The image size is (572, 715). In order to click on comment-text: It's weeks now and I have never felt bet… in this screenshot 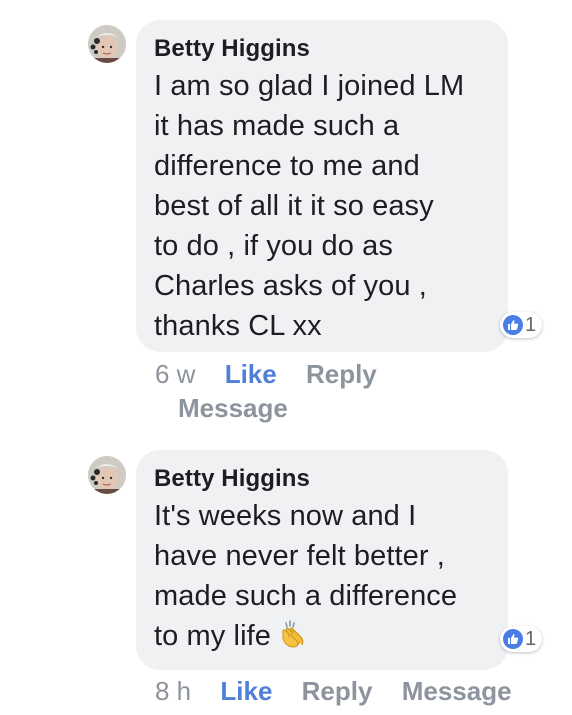, I will do `click(322, 579)`.